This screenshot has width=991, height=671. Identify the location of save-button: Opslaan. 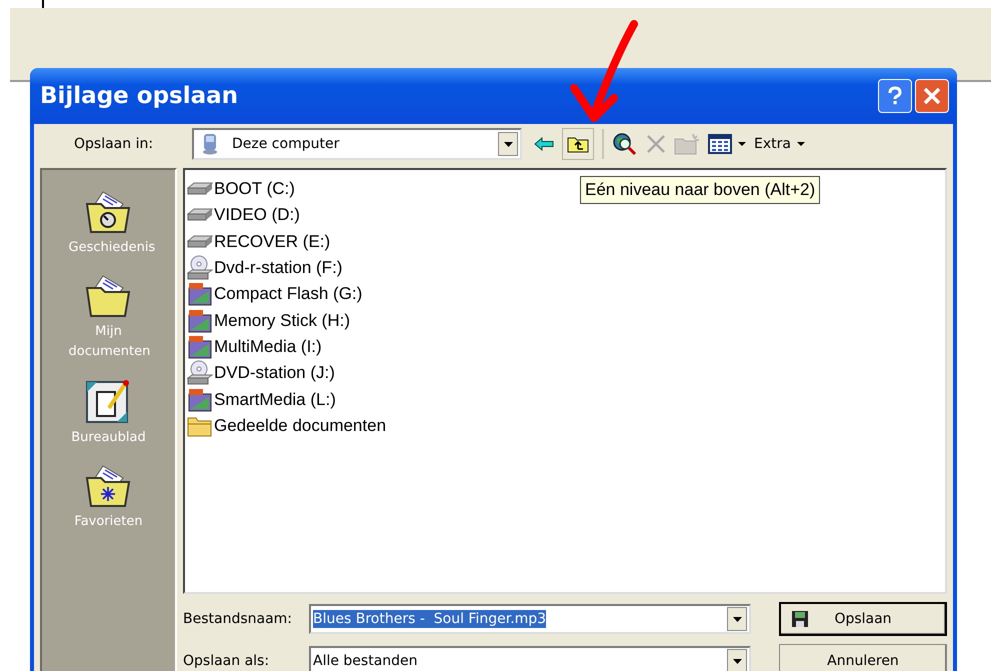
(863, 619).